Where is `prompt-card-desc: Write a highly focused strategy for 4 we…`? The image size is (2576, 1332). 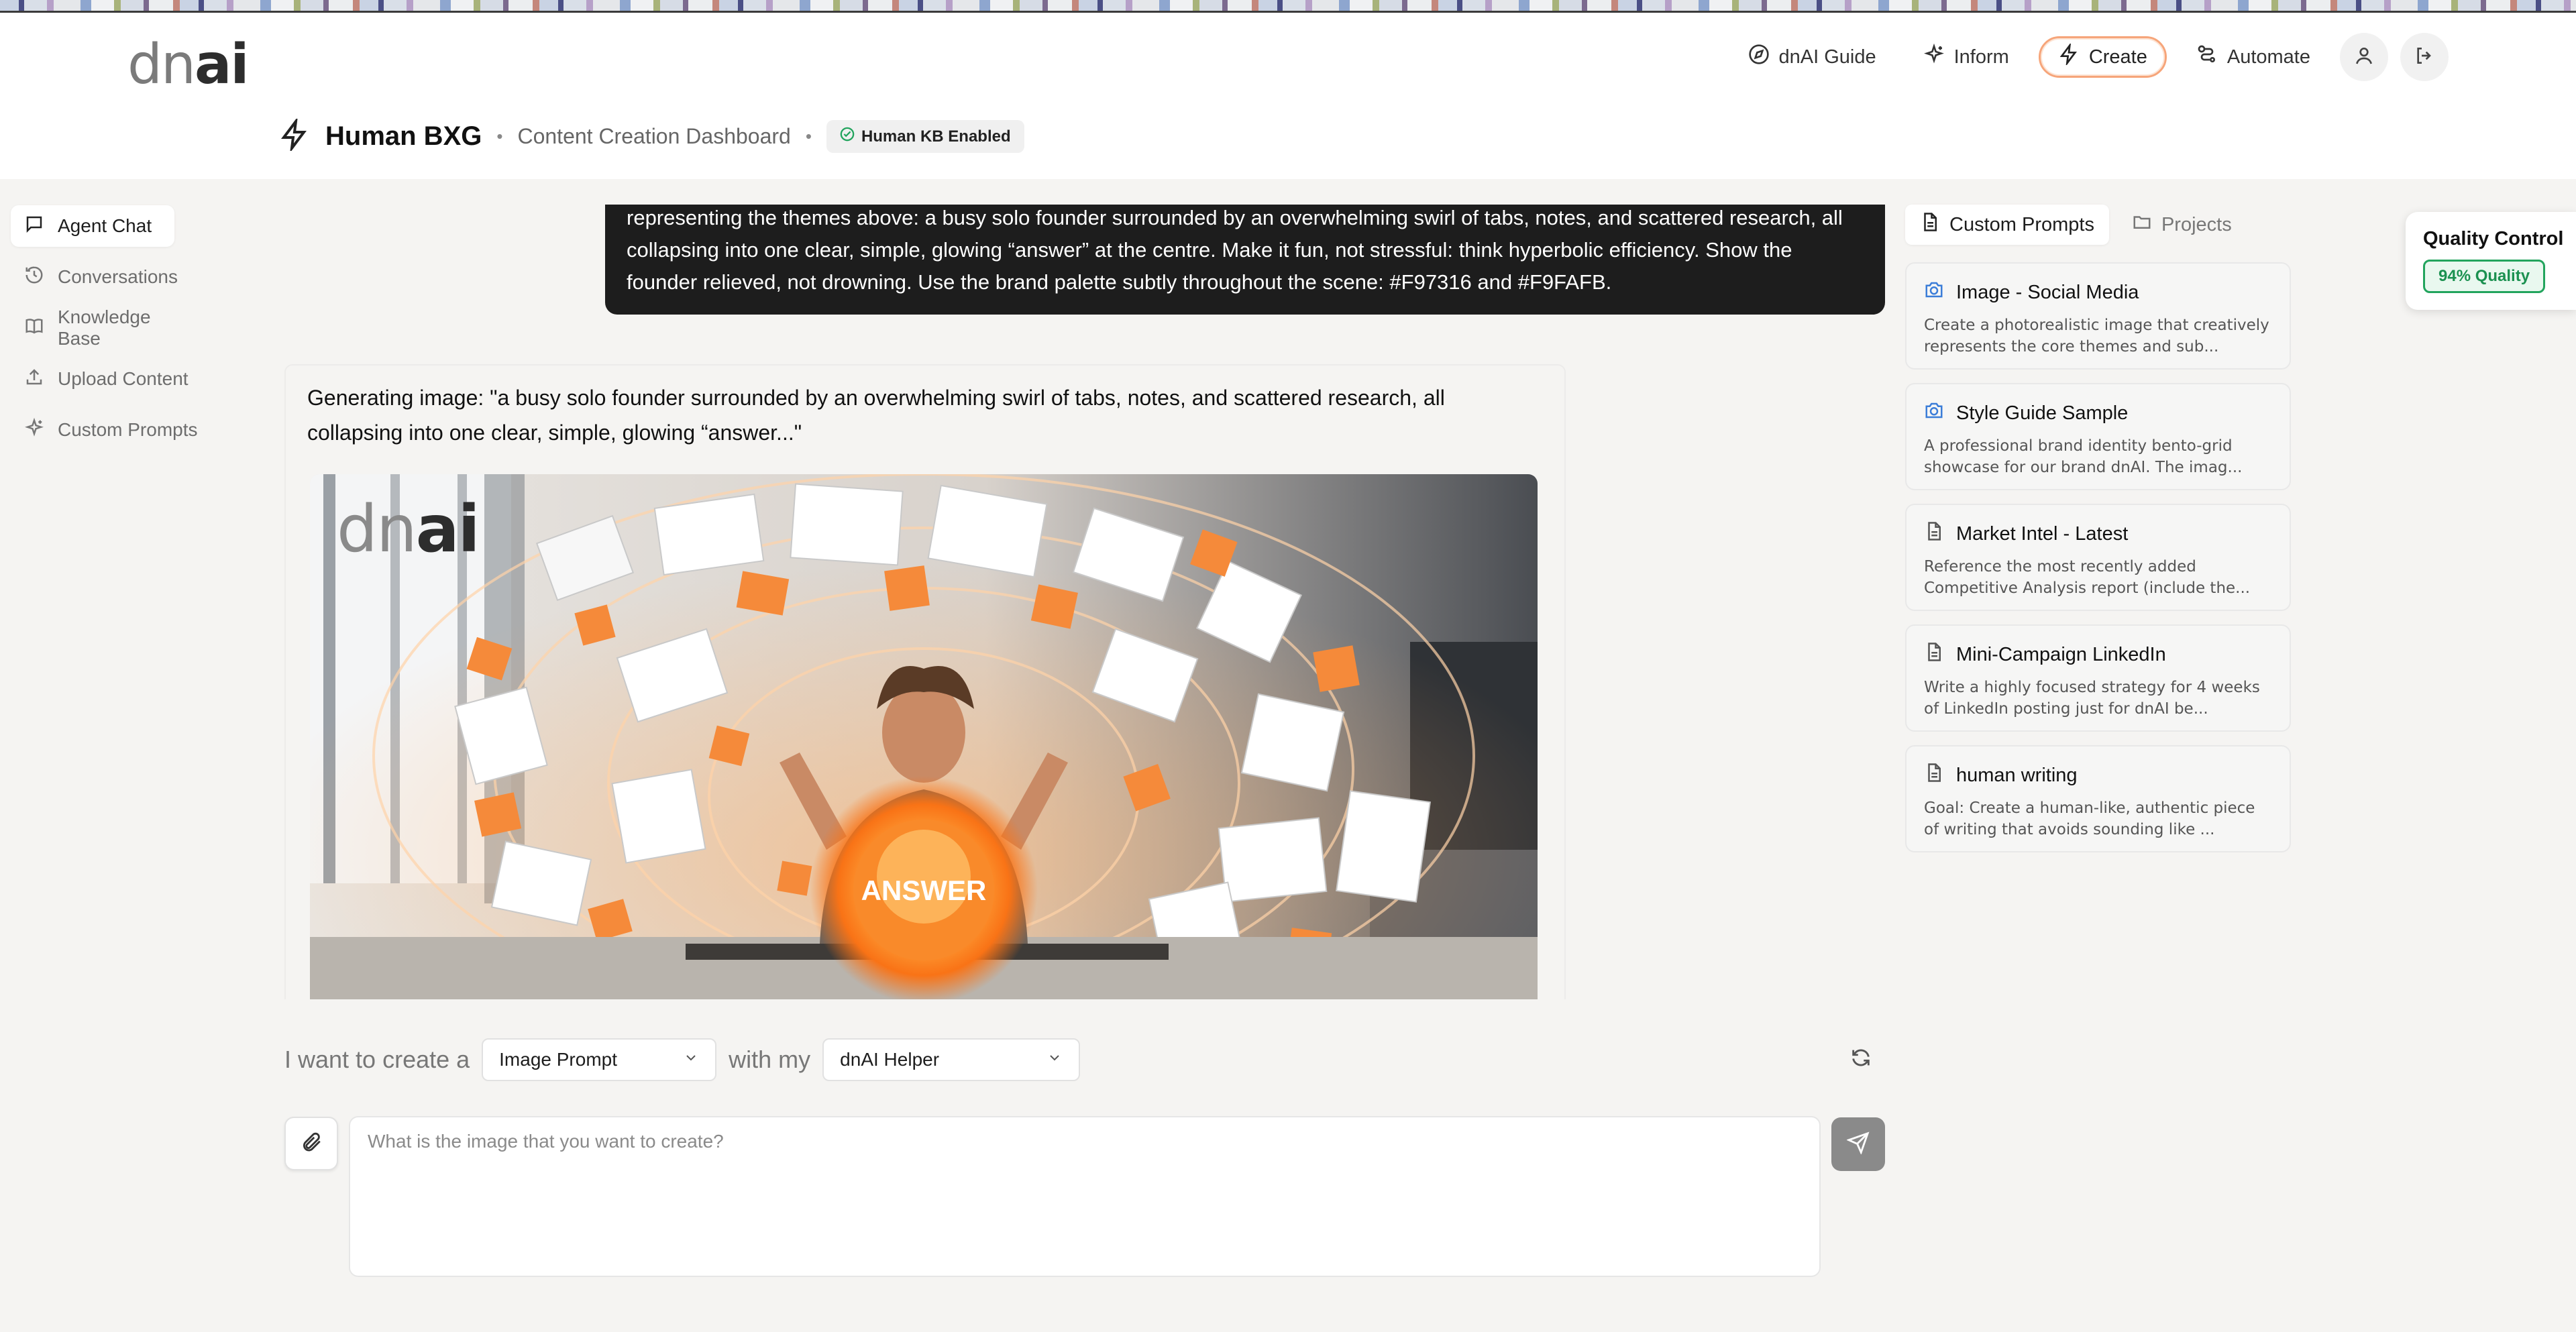
prompt-card-desc: Write a highly focused strategy for 4 we… is located at coordinates (2092, 699).